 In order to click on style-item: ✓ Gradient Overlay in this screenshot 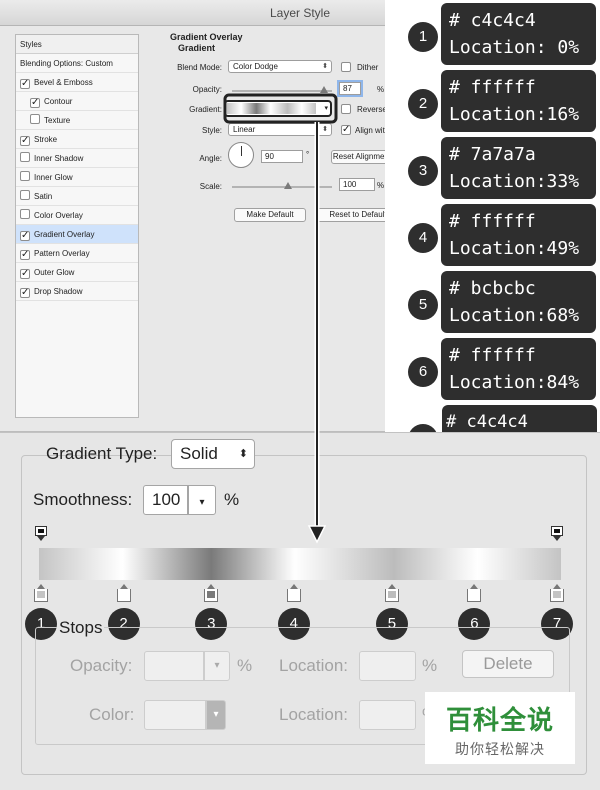, I will do `click(77, 234)`.